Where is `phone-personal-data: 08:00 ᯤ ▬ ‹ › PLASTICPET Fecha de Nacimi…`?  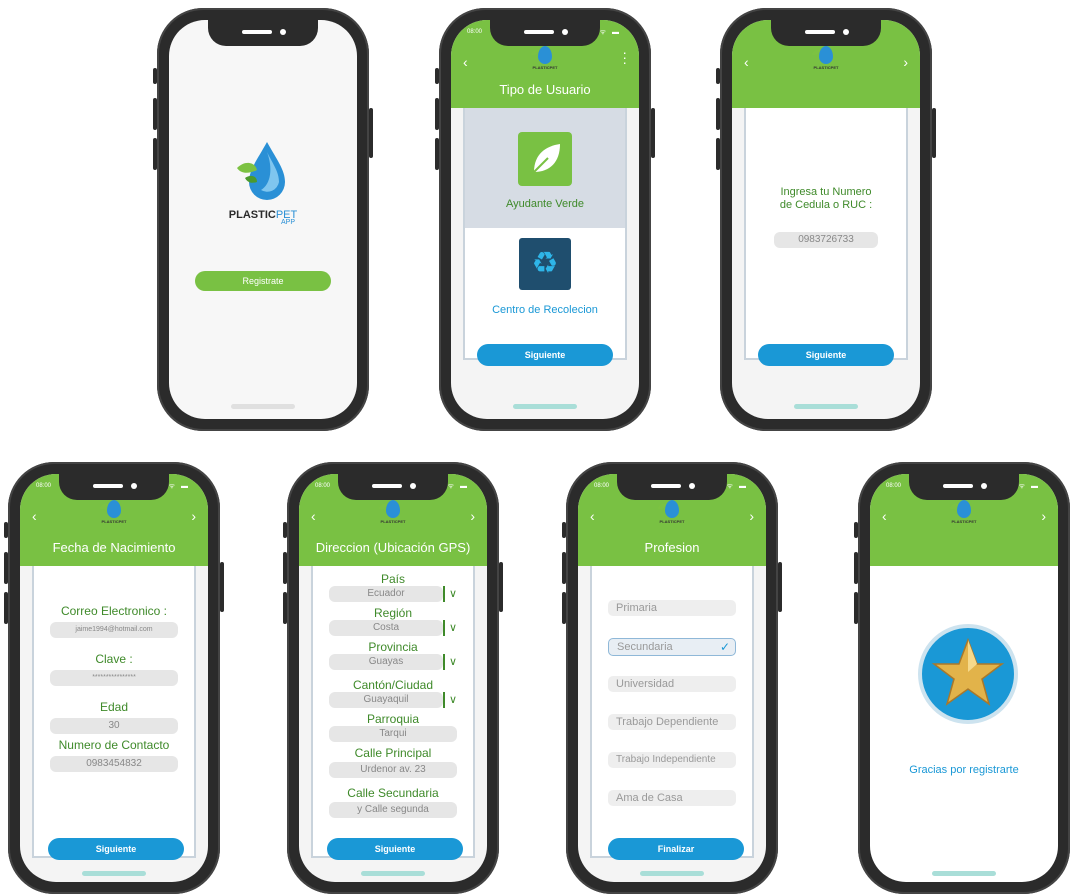
phone-personal-data: 08:00 ᯤ ▬ ‹ › PLASTICPET Fecha de Nacimi… is located at coordinates (114, 678).